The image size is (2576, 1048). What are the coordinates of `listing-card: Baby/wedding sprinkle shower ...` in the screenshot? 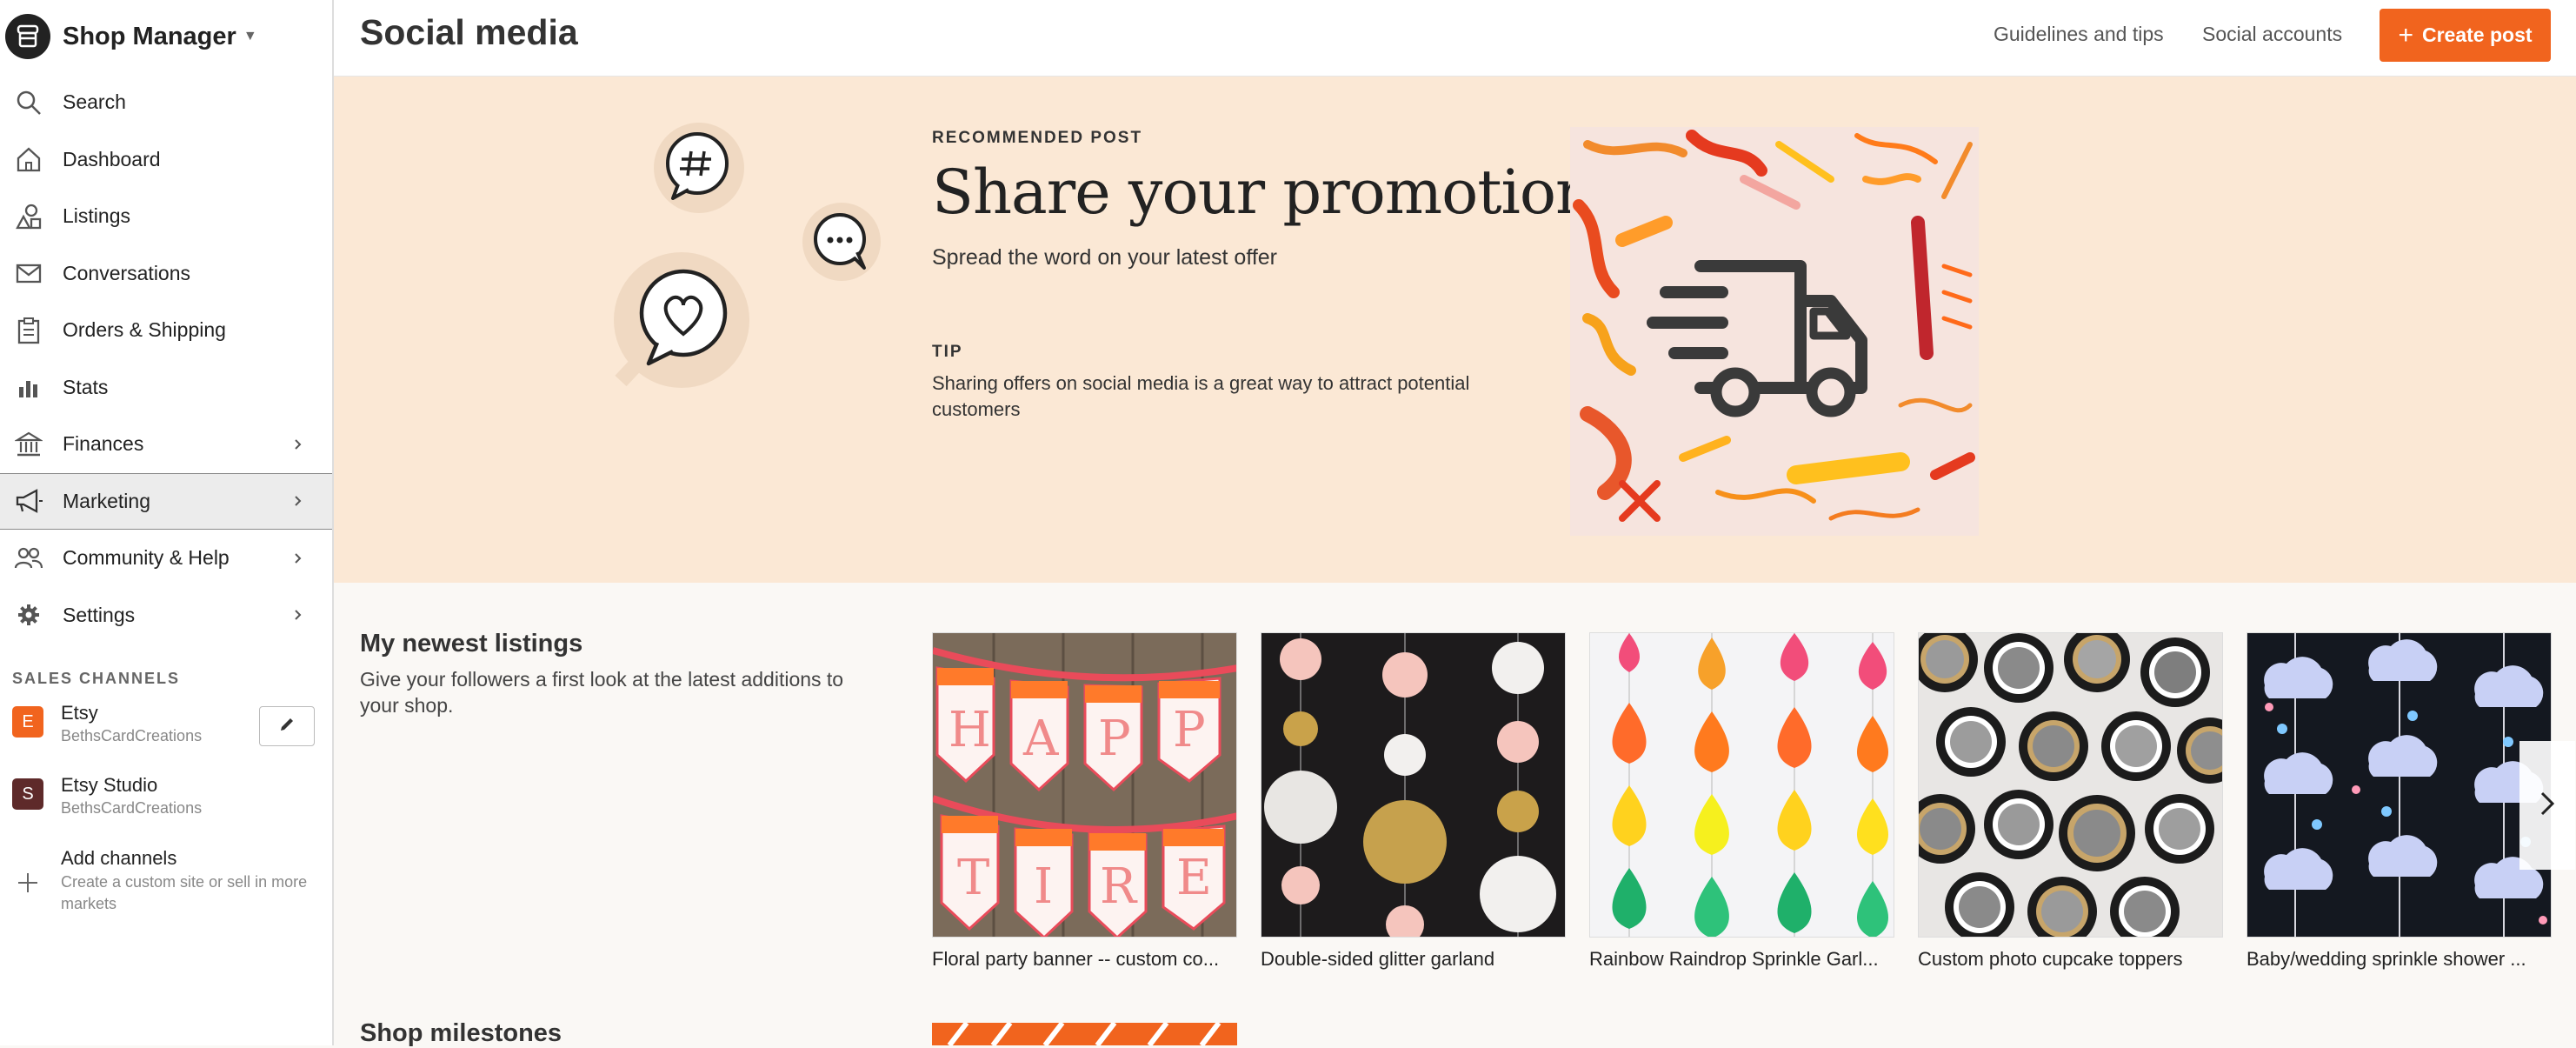 It's located at (2399, 802).